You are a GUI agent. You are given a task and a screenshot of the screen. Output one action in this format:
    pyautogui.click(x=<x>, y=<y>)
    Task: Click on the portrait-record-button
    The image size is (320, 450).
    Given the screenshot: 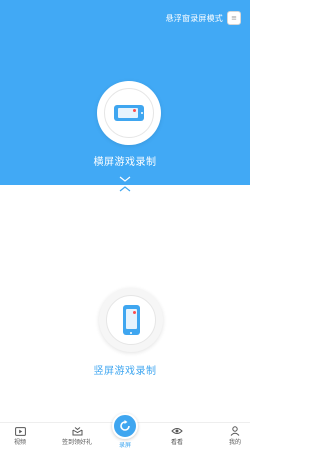 What is the action you would take?
    pyautogui.click(x=131, y=320)
    